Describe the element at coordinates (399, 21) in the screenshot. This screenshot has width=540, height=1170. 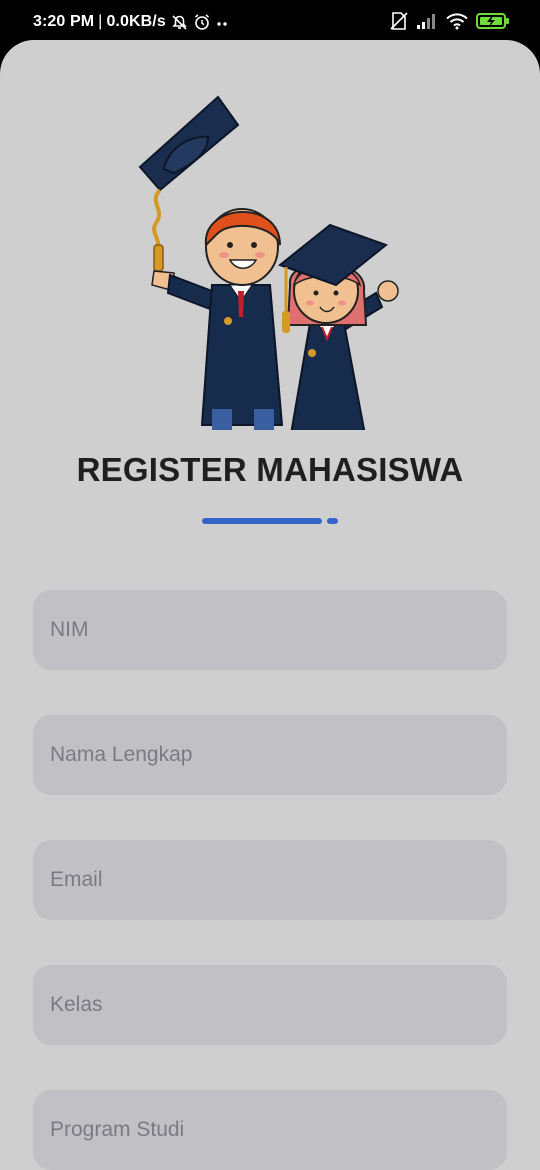
I see `no-sim-icon` at that location.